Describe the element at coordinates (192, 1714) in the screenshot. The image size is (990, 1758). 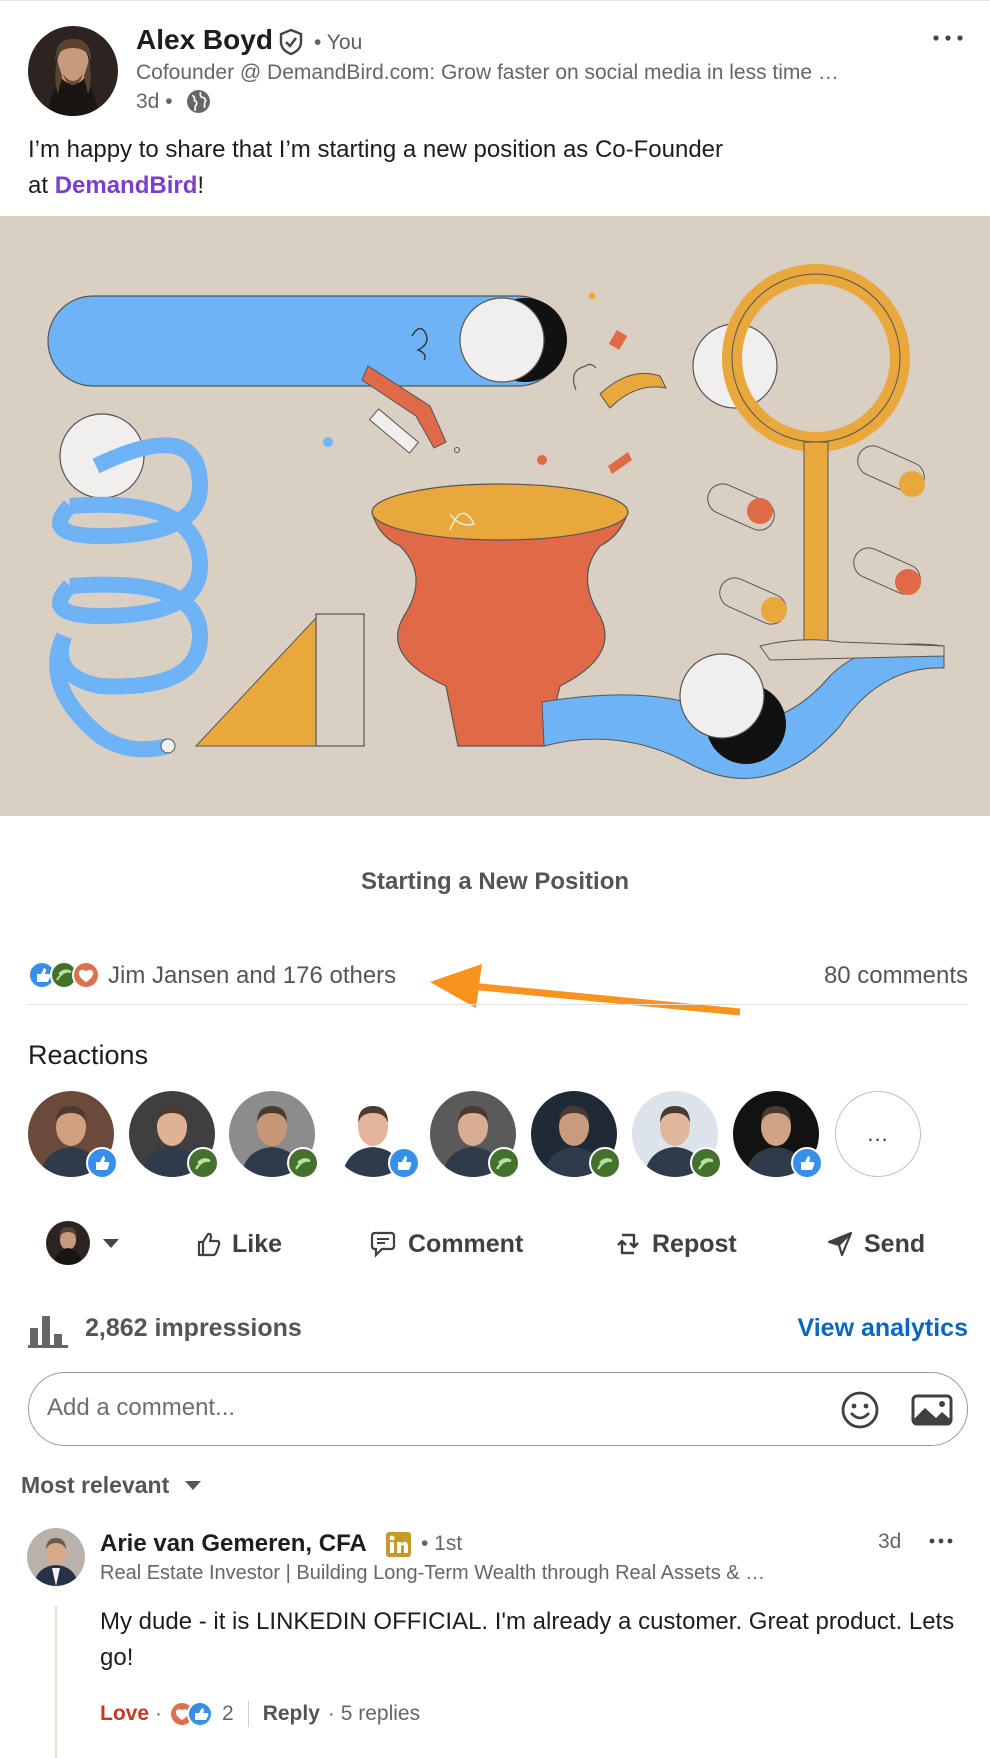
I see `comment-reaction-icons` at that location.